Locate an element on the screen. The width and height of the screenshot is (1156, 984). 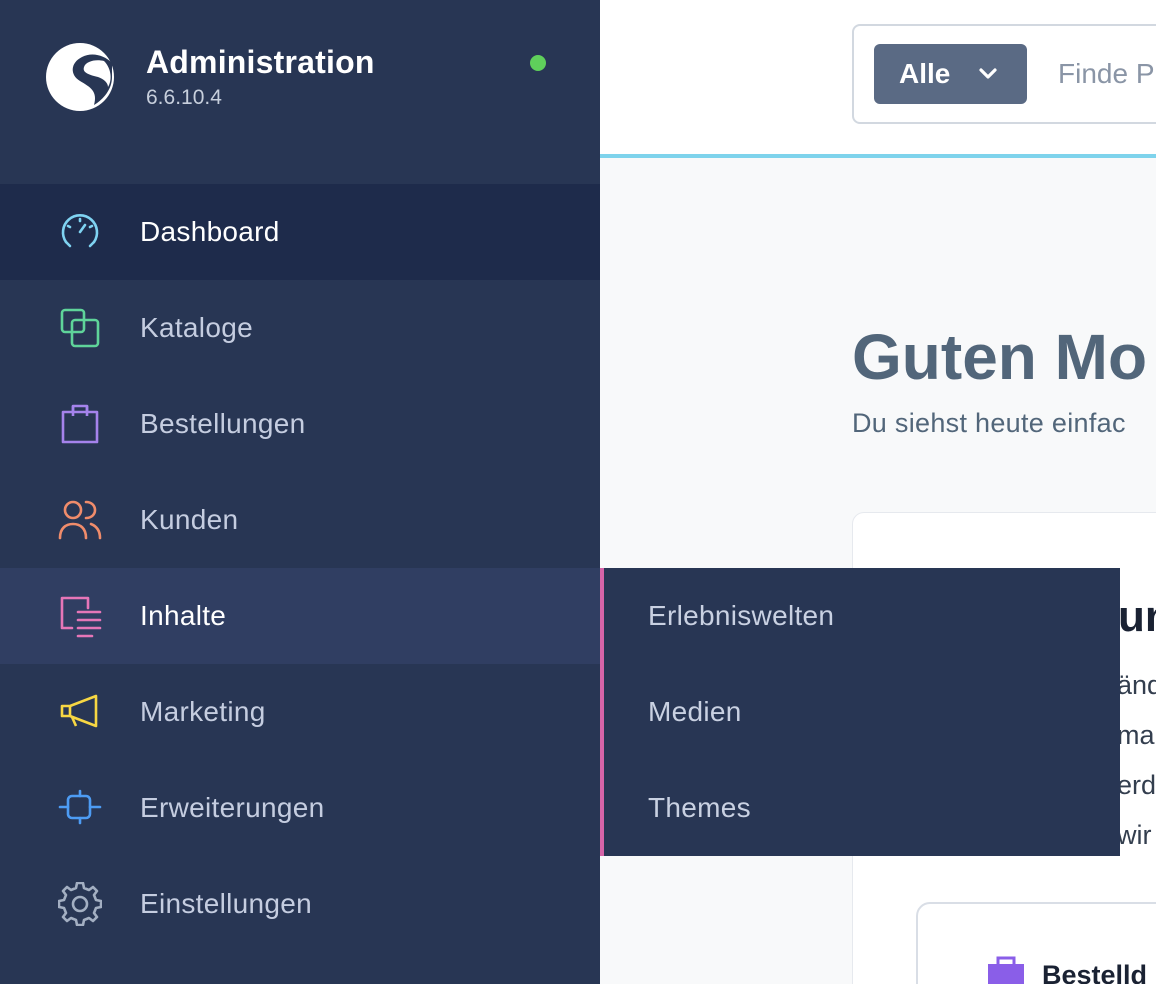
status-online-indicator is located at coordinates (538, 63).